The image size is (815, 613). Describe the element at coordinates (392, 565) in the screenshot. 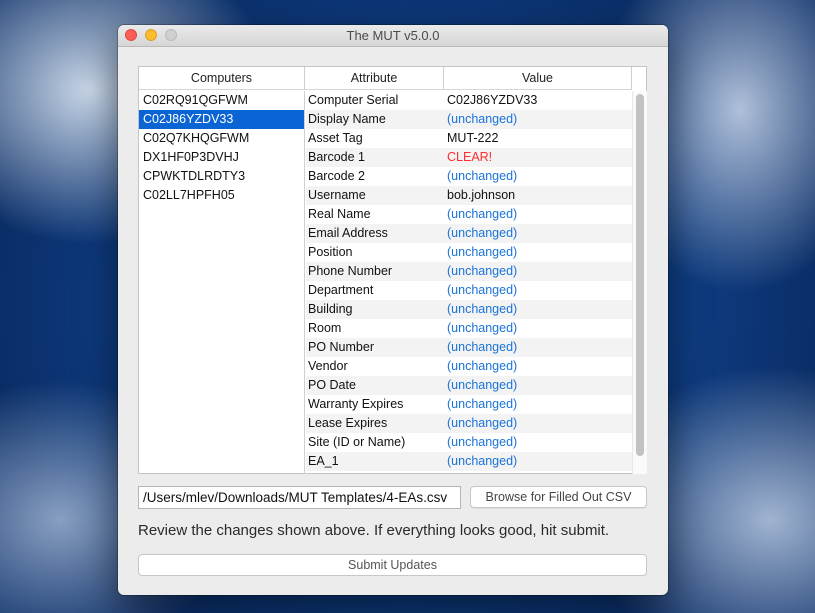

I see `submit-updates-button: Submit Updates` at that location.